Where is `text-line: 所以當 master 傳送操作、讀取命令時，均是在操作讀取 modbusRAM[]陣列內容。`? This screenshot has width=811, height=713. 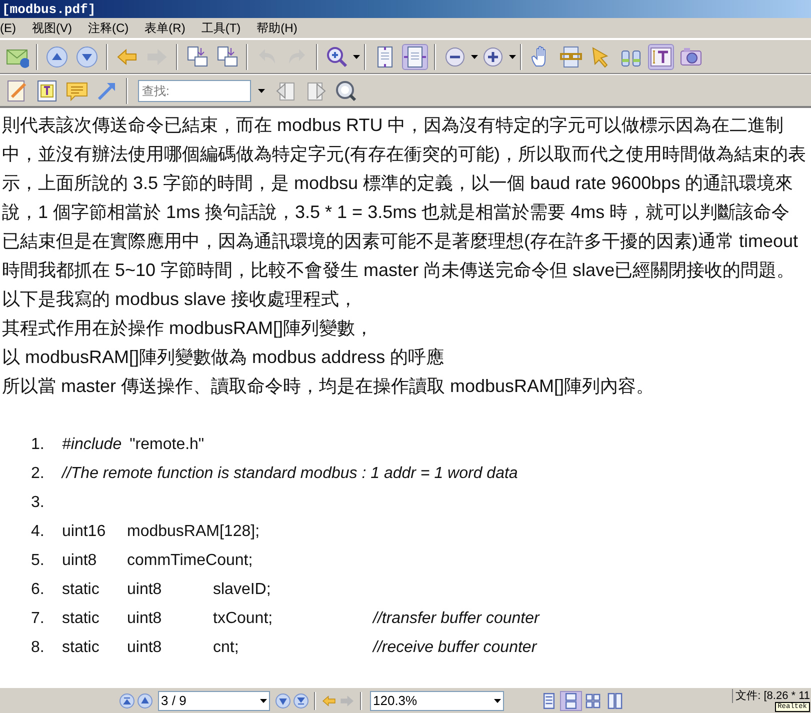
text-line: 所以當 master 傳送操作、讀取命令時，均是在操作讀取 modbusRAM[]陣列內容。 is located at coordinates (329, 386).